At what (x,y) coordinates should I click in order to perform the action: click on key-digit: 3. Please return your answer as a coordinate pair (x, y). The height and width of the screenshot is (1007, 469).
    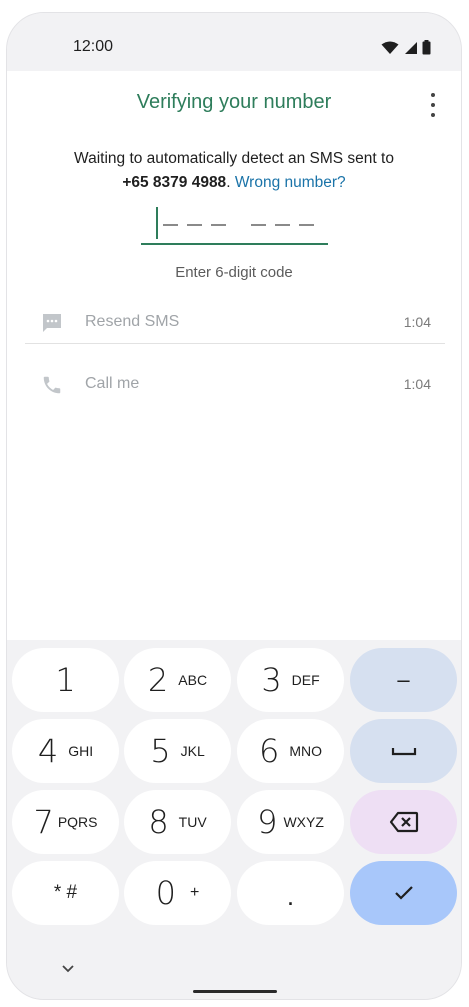
    Looking at the image, I should click on (271, 680).